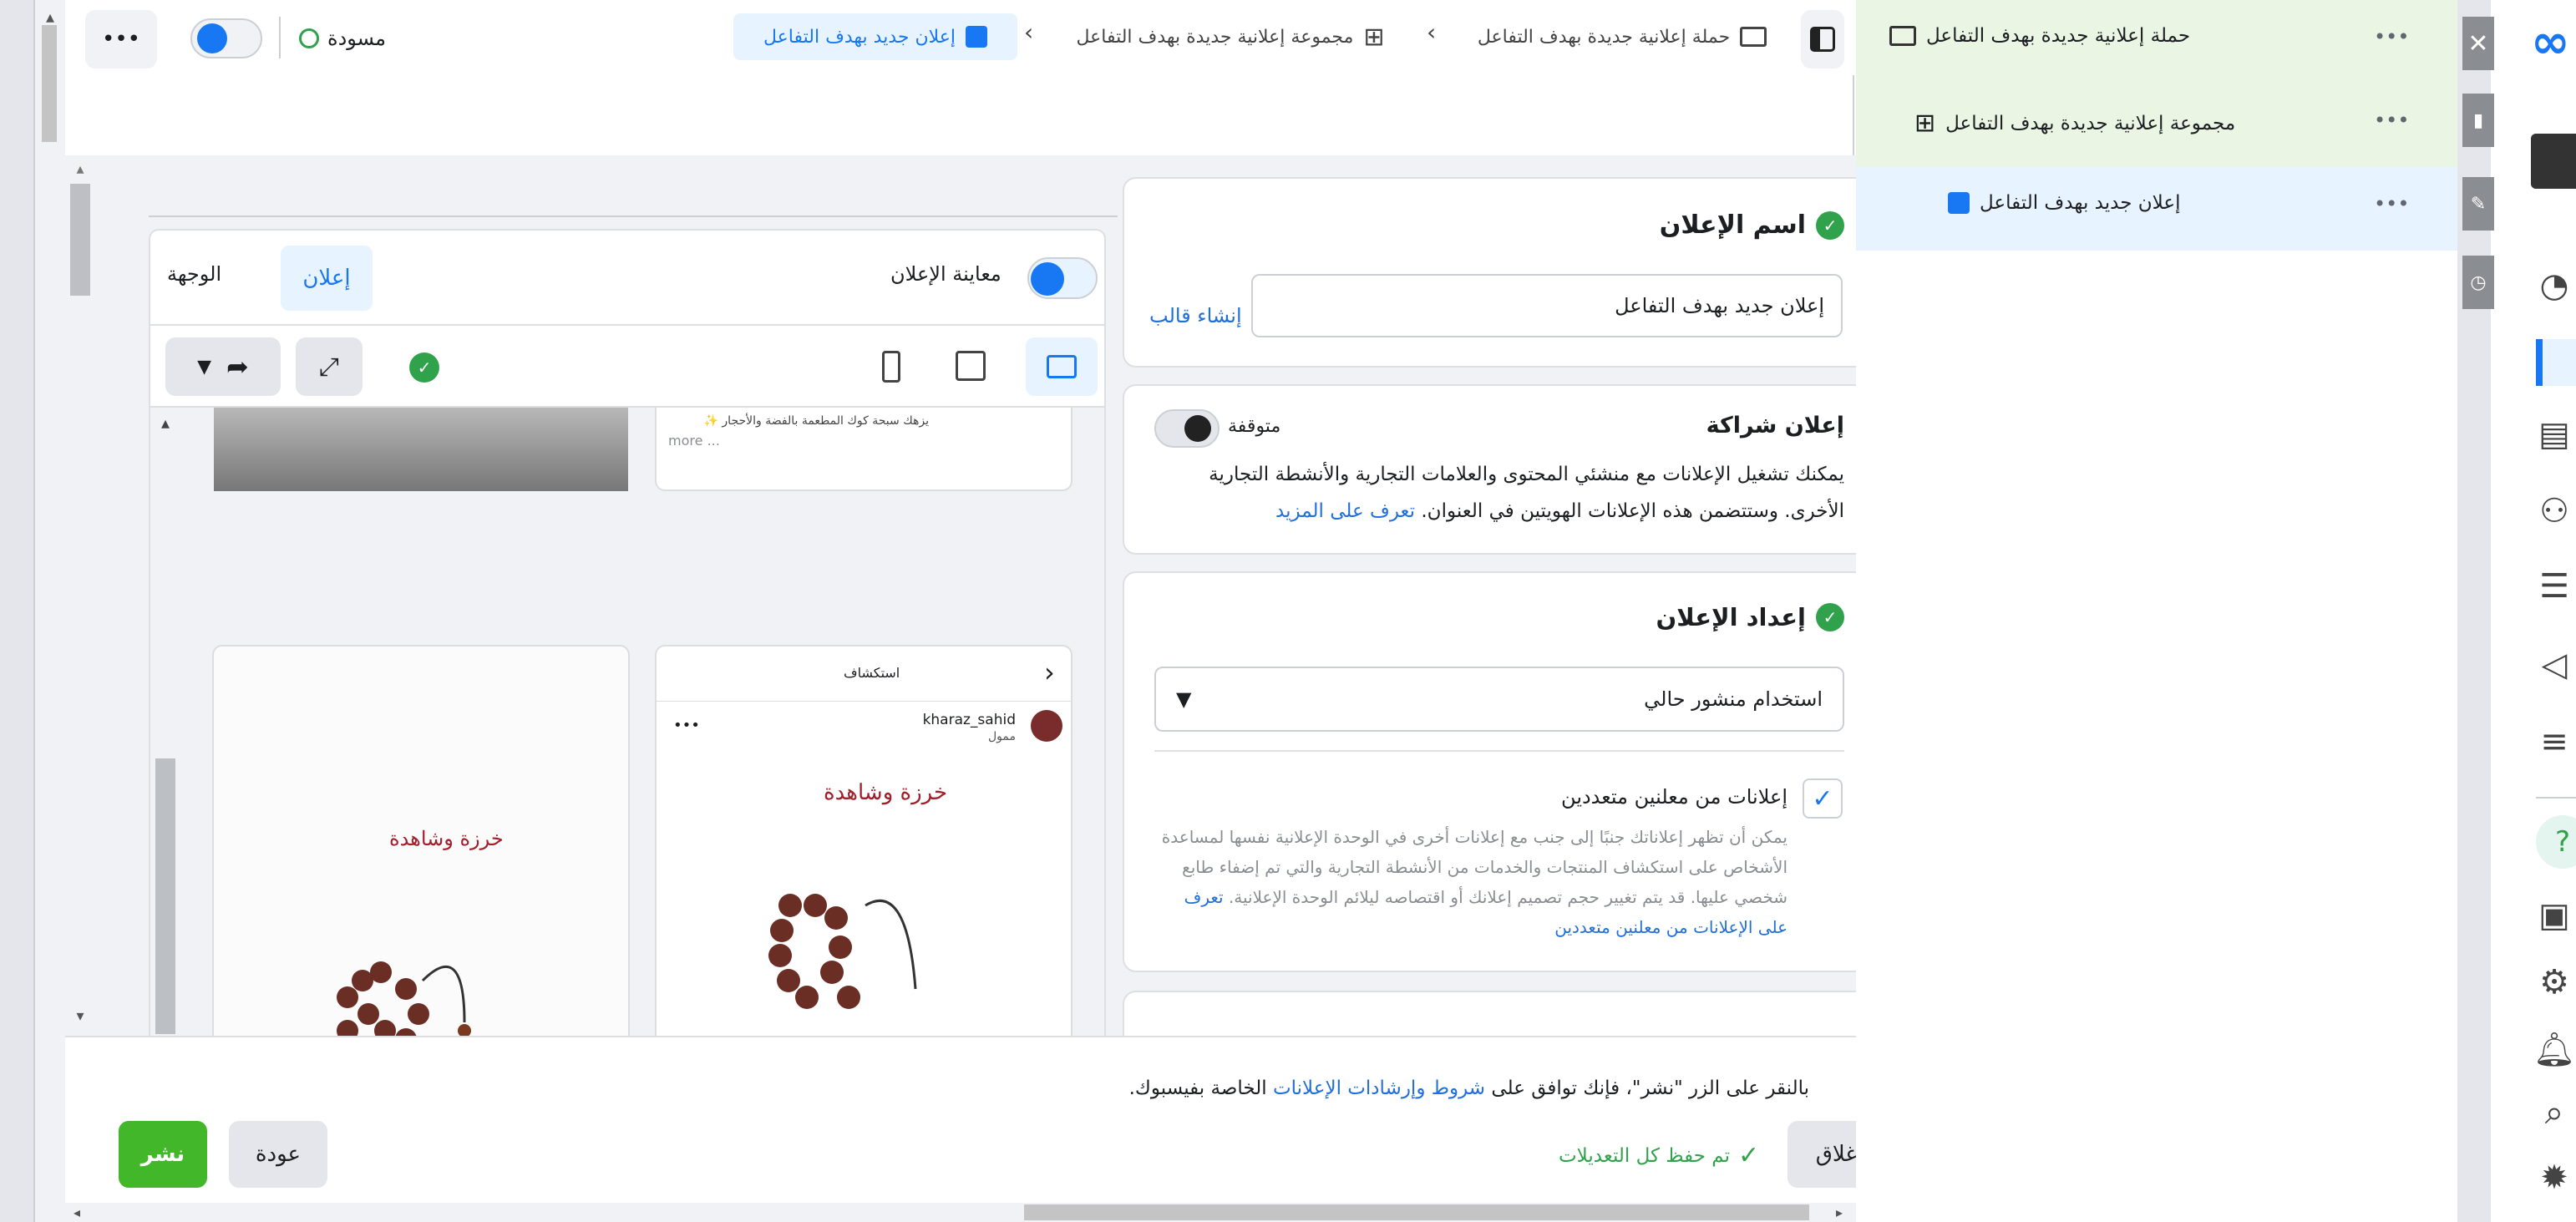  What do you see at coordinates (969, 720) in the screenshot?
I see `username: kharaz_sahid` at bounding box center [969, 720].